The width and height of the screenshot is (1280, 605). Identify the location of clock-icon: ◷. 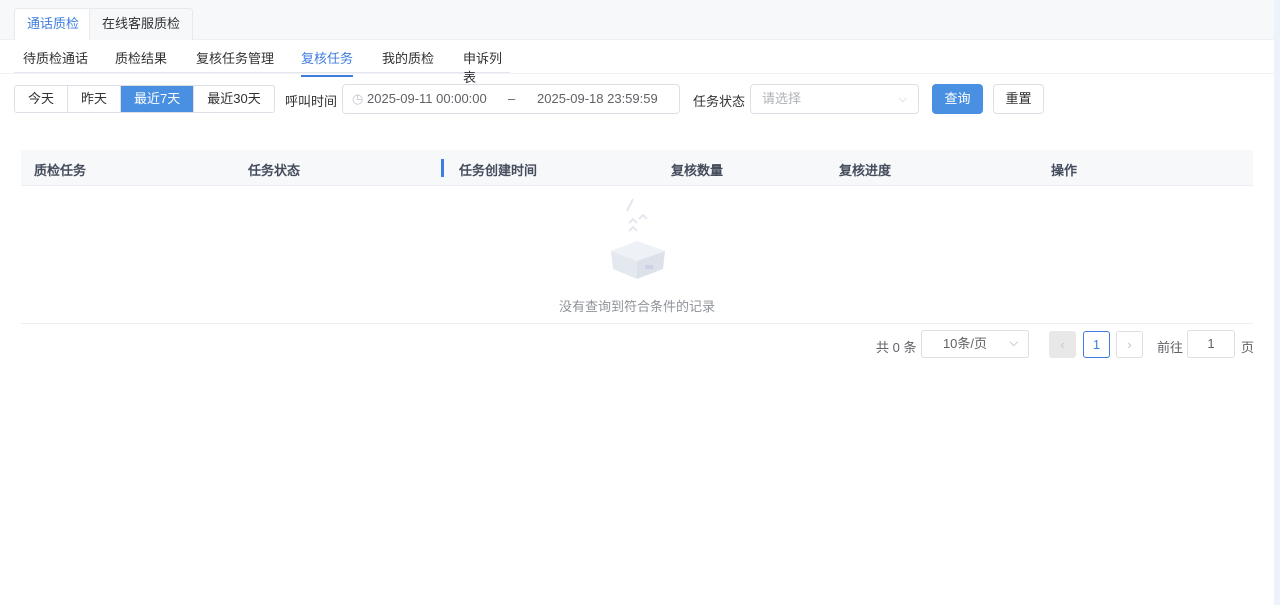
(358, 98).